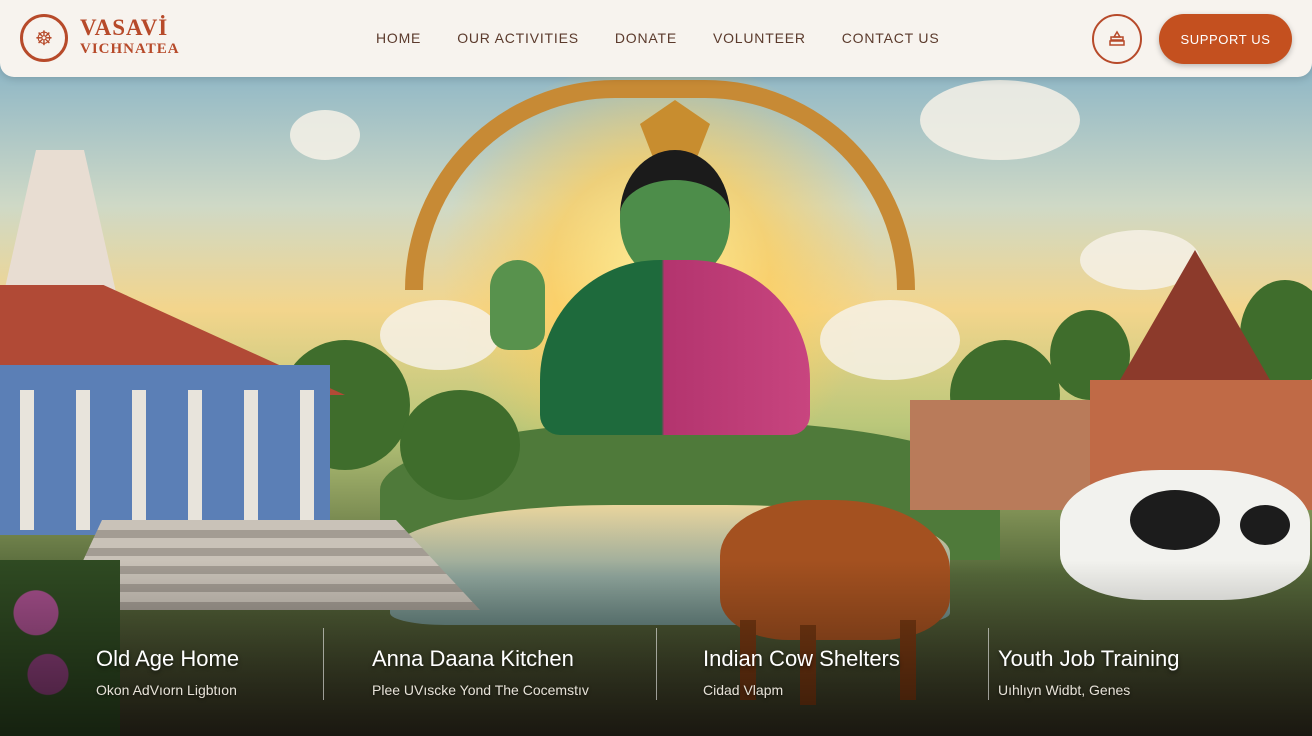  I want to click on card-indian-cow-shelters: Indian Cow Shelters Cidad Vlapm, so click(853, 665).